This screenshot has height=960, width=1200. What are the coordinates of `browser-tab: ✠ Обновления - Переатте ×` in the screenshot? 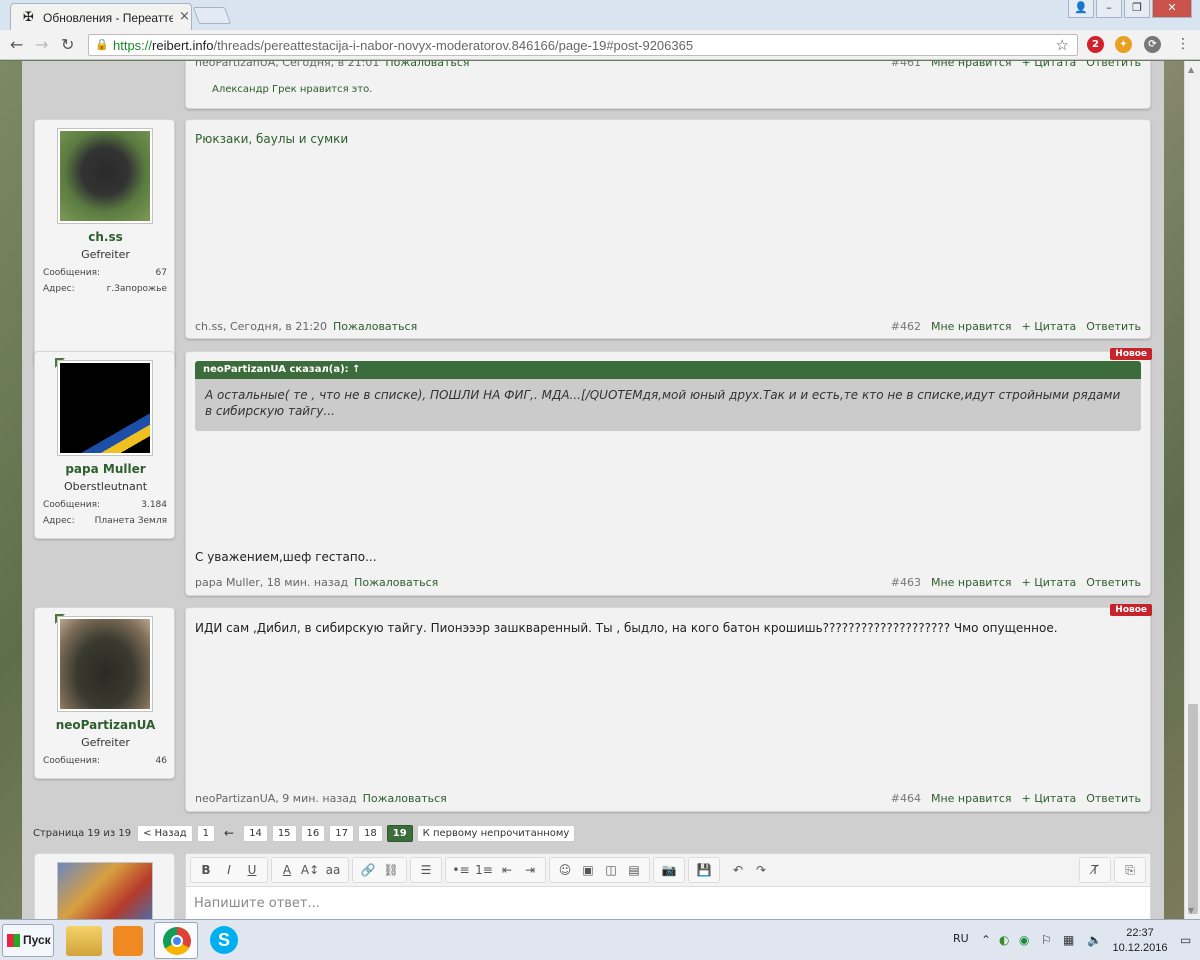 It's located at (101, 16).